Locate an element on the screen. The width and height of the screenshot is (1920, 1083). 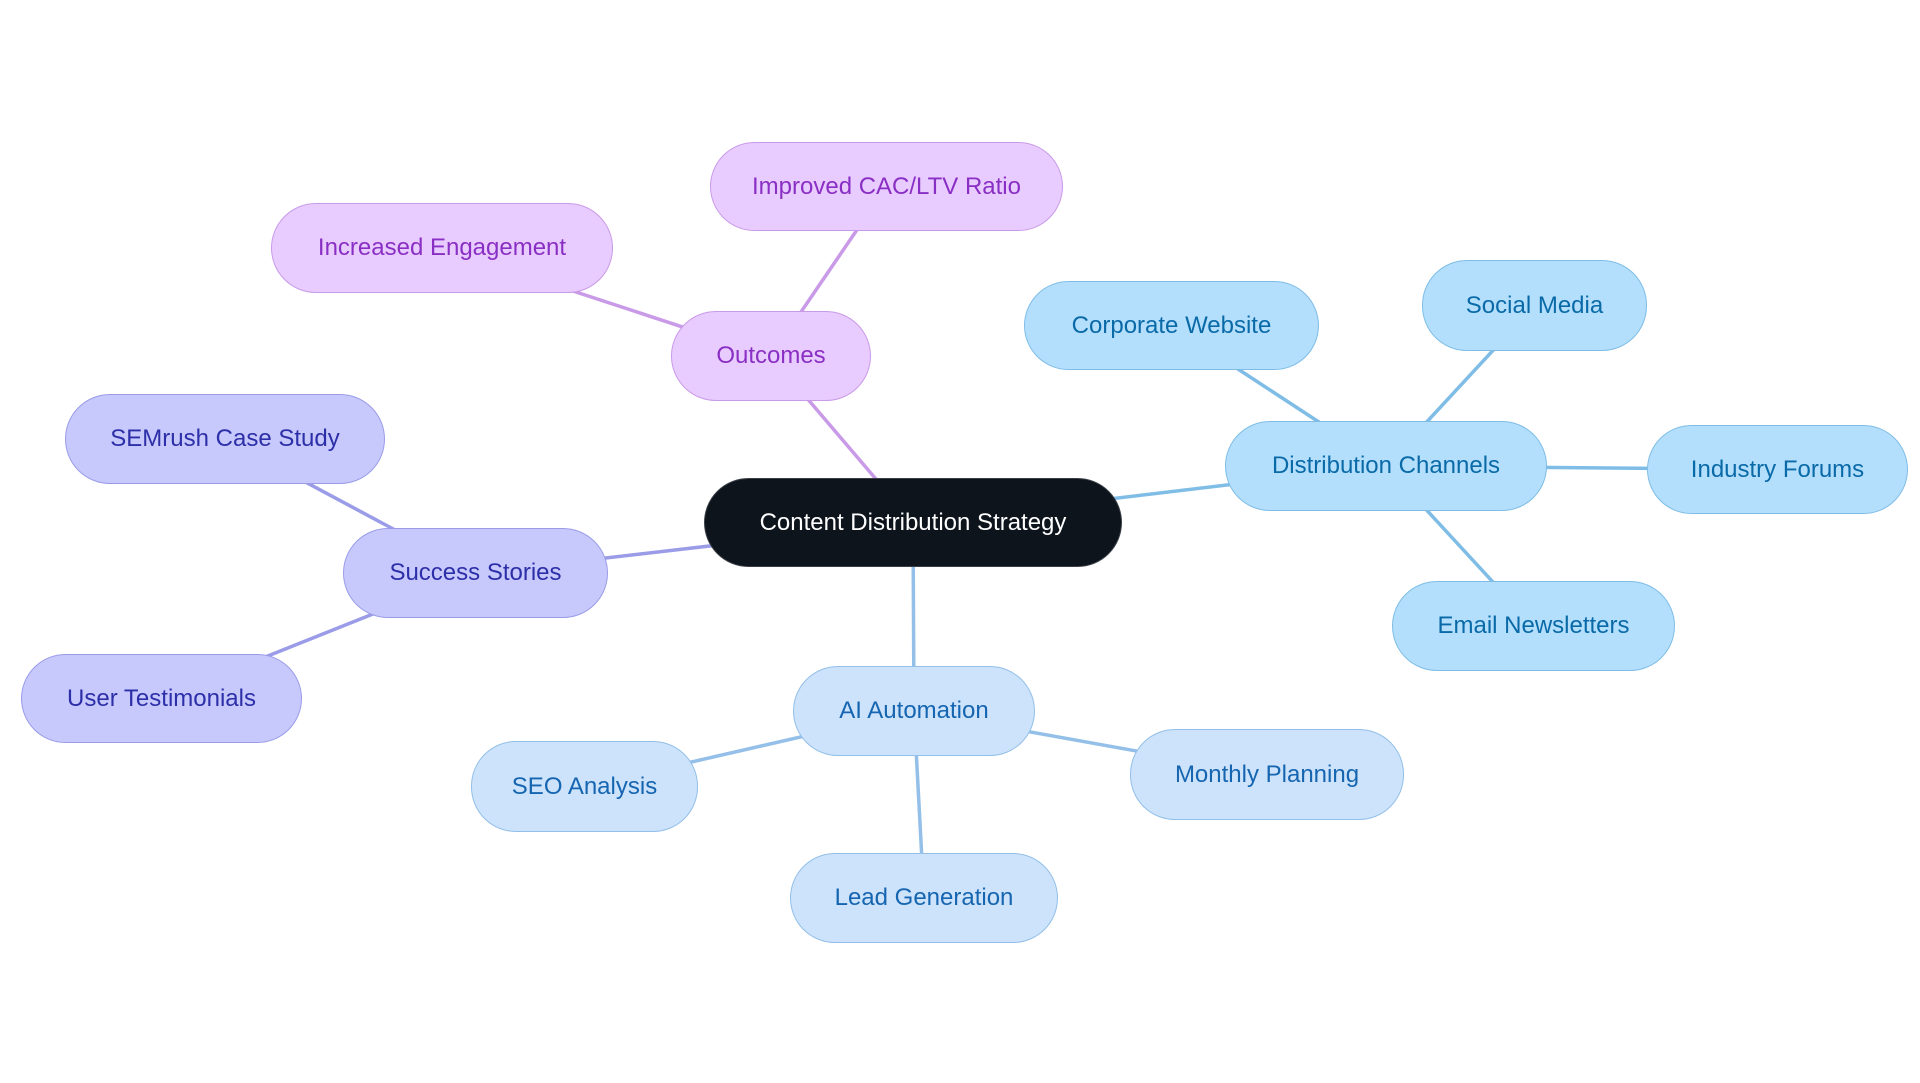
node-label: SEMrush Case Study is located at coordinates (225, 438).